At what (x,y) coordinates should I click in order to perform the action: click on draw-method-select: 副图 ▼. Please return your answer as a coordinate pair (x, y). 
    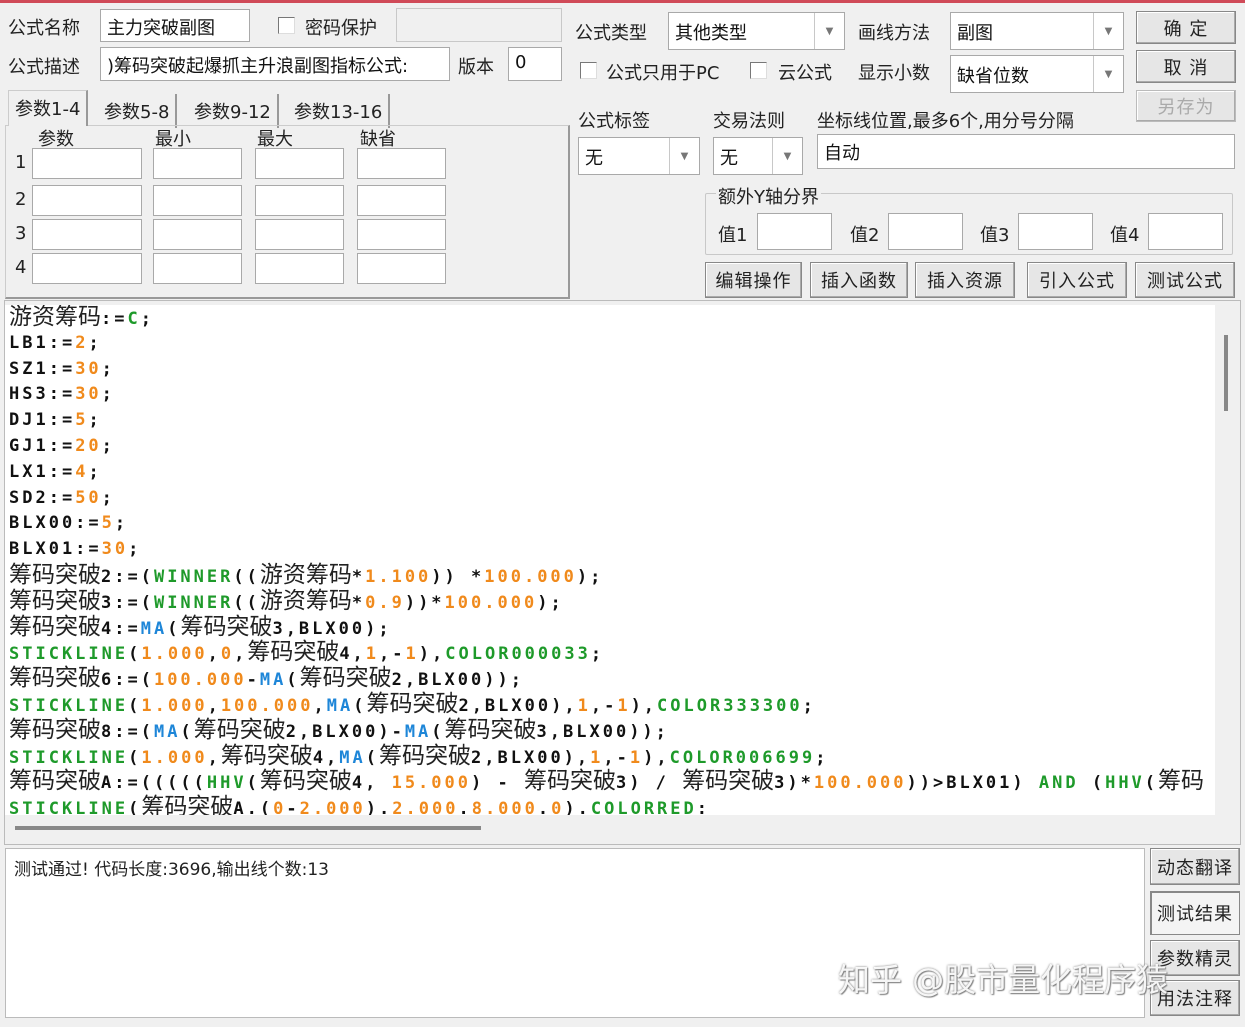
    Looking at the image, I should click on (1037, 31).